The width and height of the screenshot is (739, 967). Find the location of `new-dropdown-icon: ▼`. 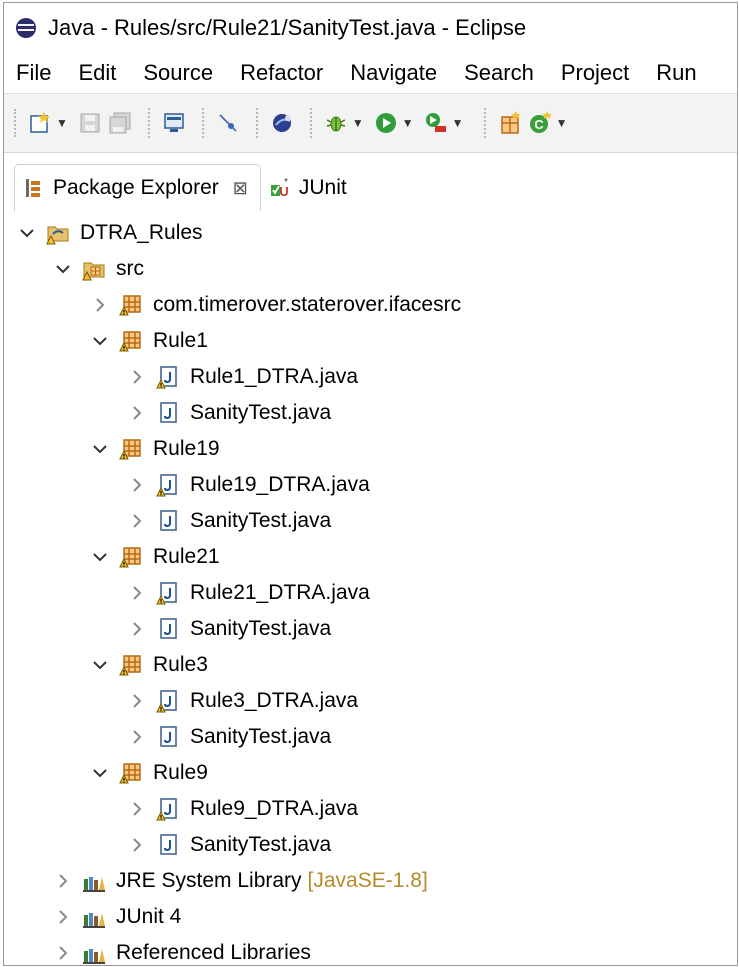

new-dropdown-icon: ▼ is located at coordinates (62, 123).